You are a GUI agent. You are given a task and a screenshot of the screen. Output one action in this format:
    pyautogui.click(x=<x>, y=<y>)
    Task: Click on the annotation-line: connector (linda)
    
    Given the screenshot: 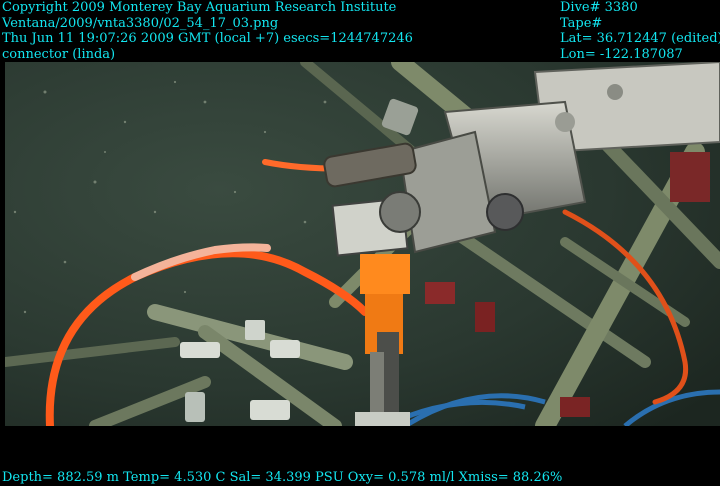 What is the action you would take?
    pyautogui.click(x=59, y=54)
    